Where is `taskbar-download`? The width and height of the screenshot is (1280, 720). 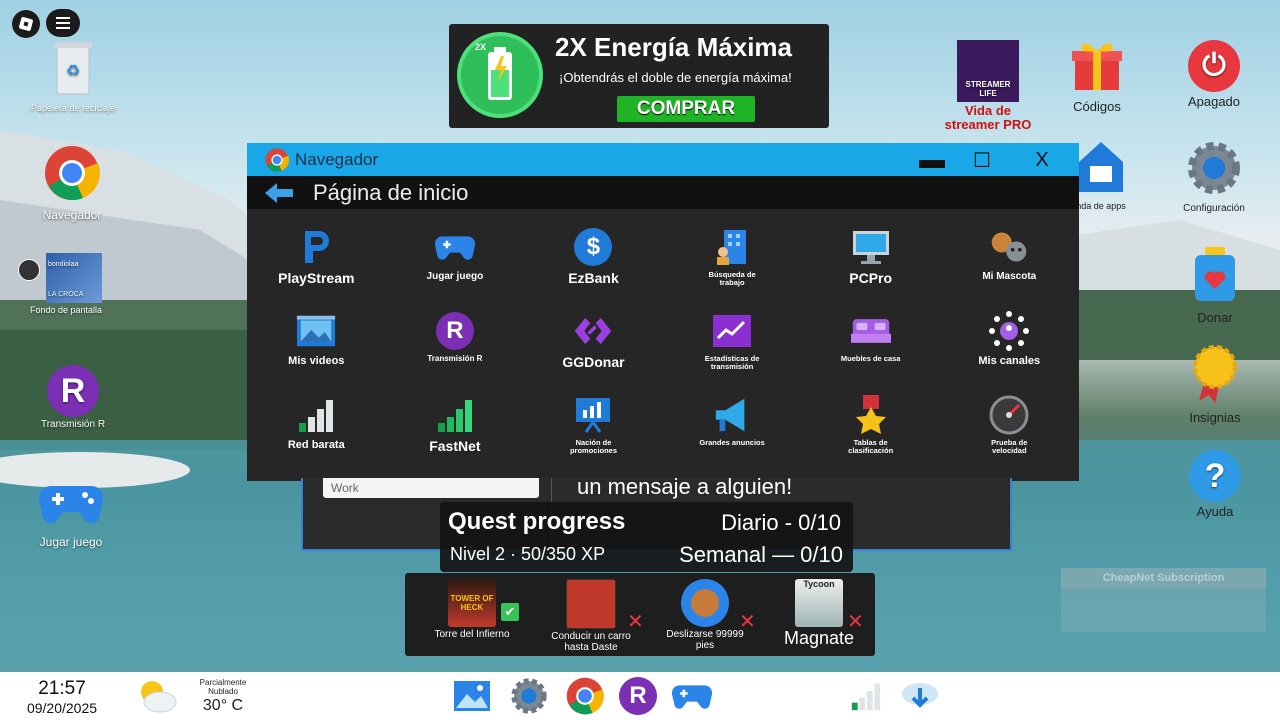 taskbar-download is located at coordinates (920, 696).